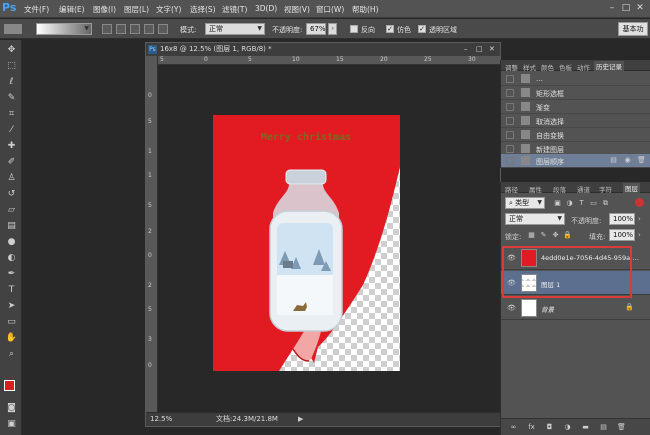 This screenshot has width=650, height=435. What do you see at coordinates (11, 306) in the screenshot?
I see `path-select-tool-icon: ➤` at bounding box center [11, 306].